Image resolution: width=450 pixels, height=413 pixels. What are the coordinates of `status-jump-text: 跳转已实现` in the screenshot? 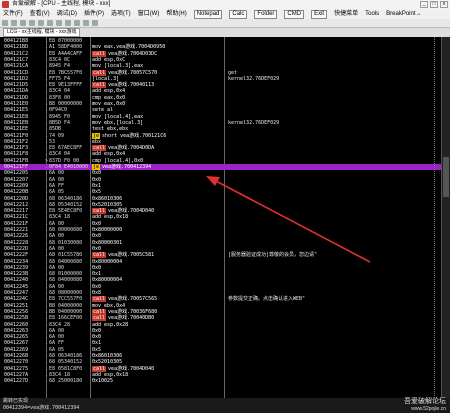 It's located at (16, 401).